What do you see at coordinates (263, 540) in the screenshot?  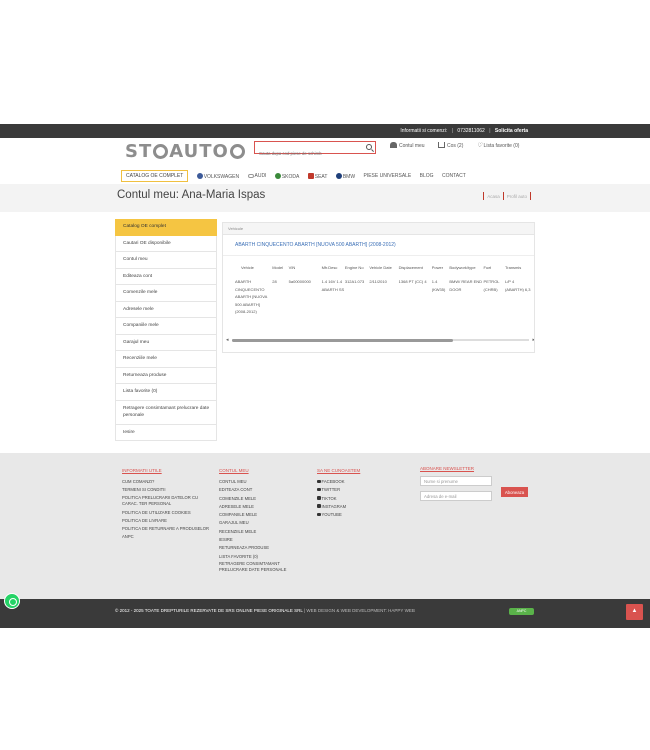 I see `footer-link: IESIRE` at bounding box center [263, 540].